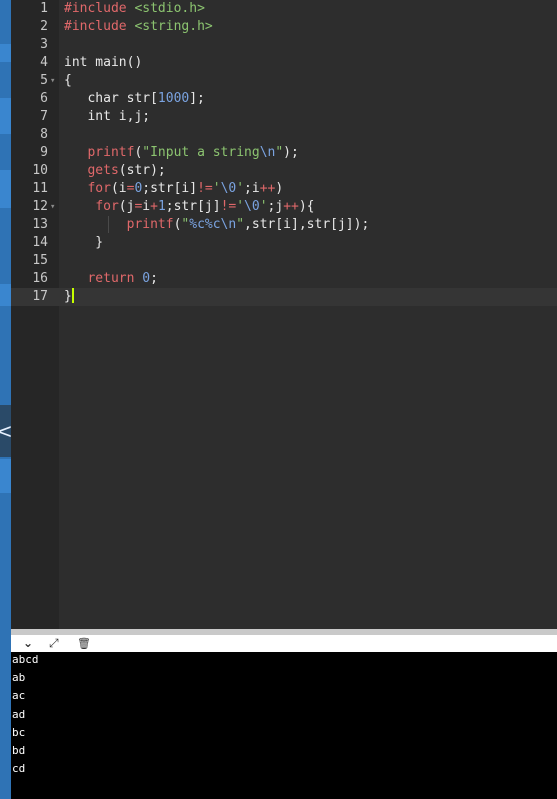  Describe the element at coordinates (291, 152) in the screenshot. I see `code-token: );` at that location.